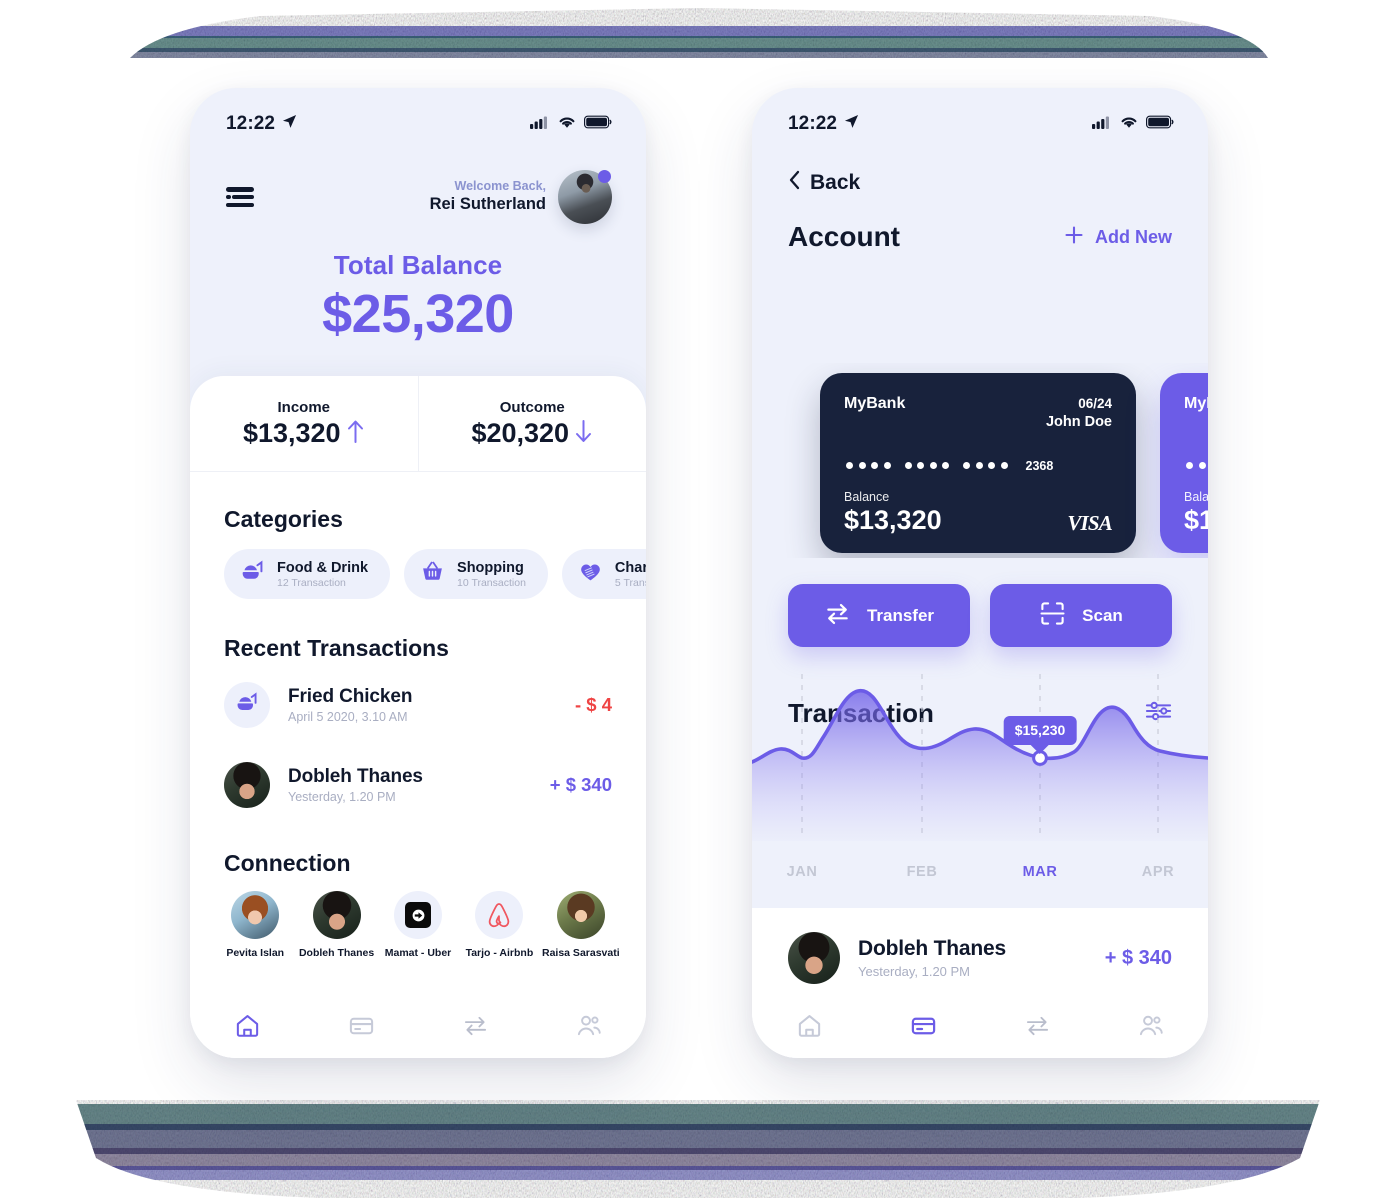 The image size is (1394, 1200). What do you see at coordinates (418, 314) in the screenshot?
I see `total-balance-value: $25,320` at bounding box center [418, 314].